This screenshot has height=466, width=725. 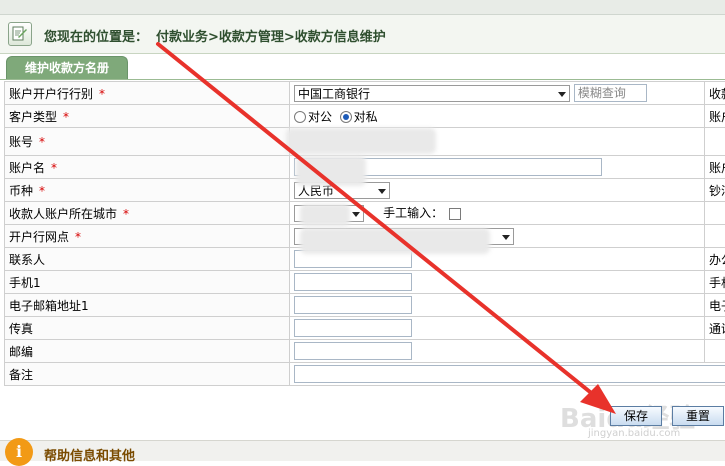 I want to click on radio-private, so click(x=346, y=117).